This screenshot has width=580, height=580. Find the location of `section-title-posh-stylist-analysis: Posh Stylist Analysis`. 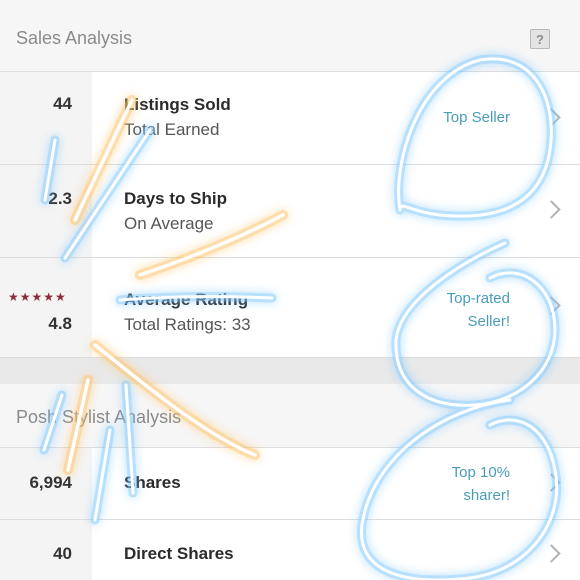

section-title-posh-stylist-analysis: Posh Stylist Analysis is located at coordinates (99, 417).